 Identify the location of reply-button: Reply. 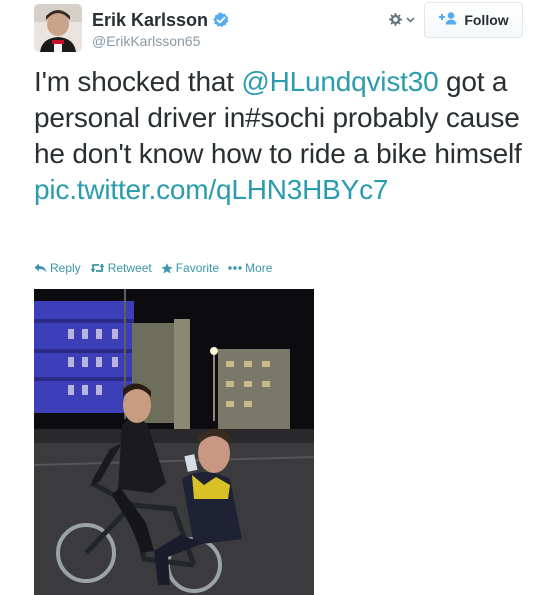
(57, 268).